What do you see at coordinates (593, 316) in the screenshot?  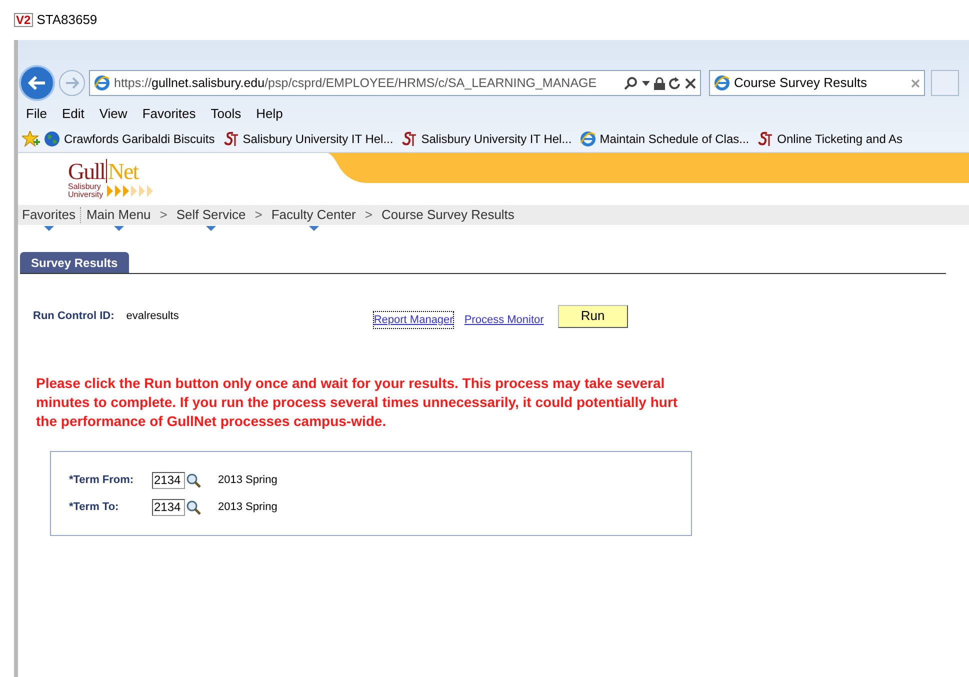 I see `run-button: Run` at bounding box center [593, 316].